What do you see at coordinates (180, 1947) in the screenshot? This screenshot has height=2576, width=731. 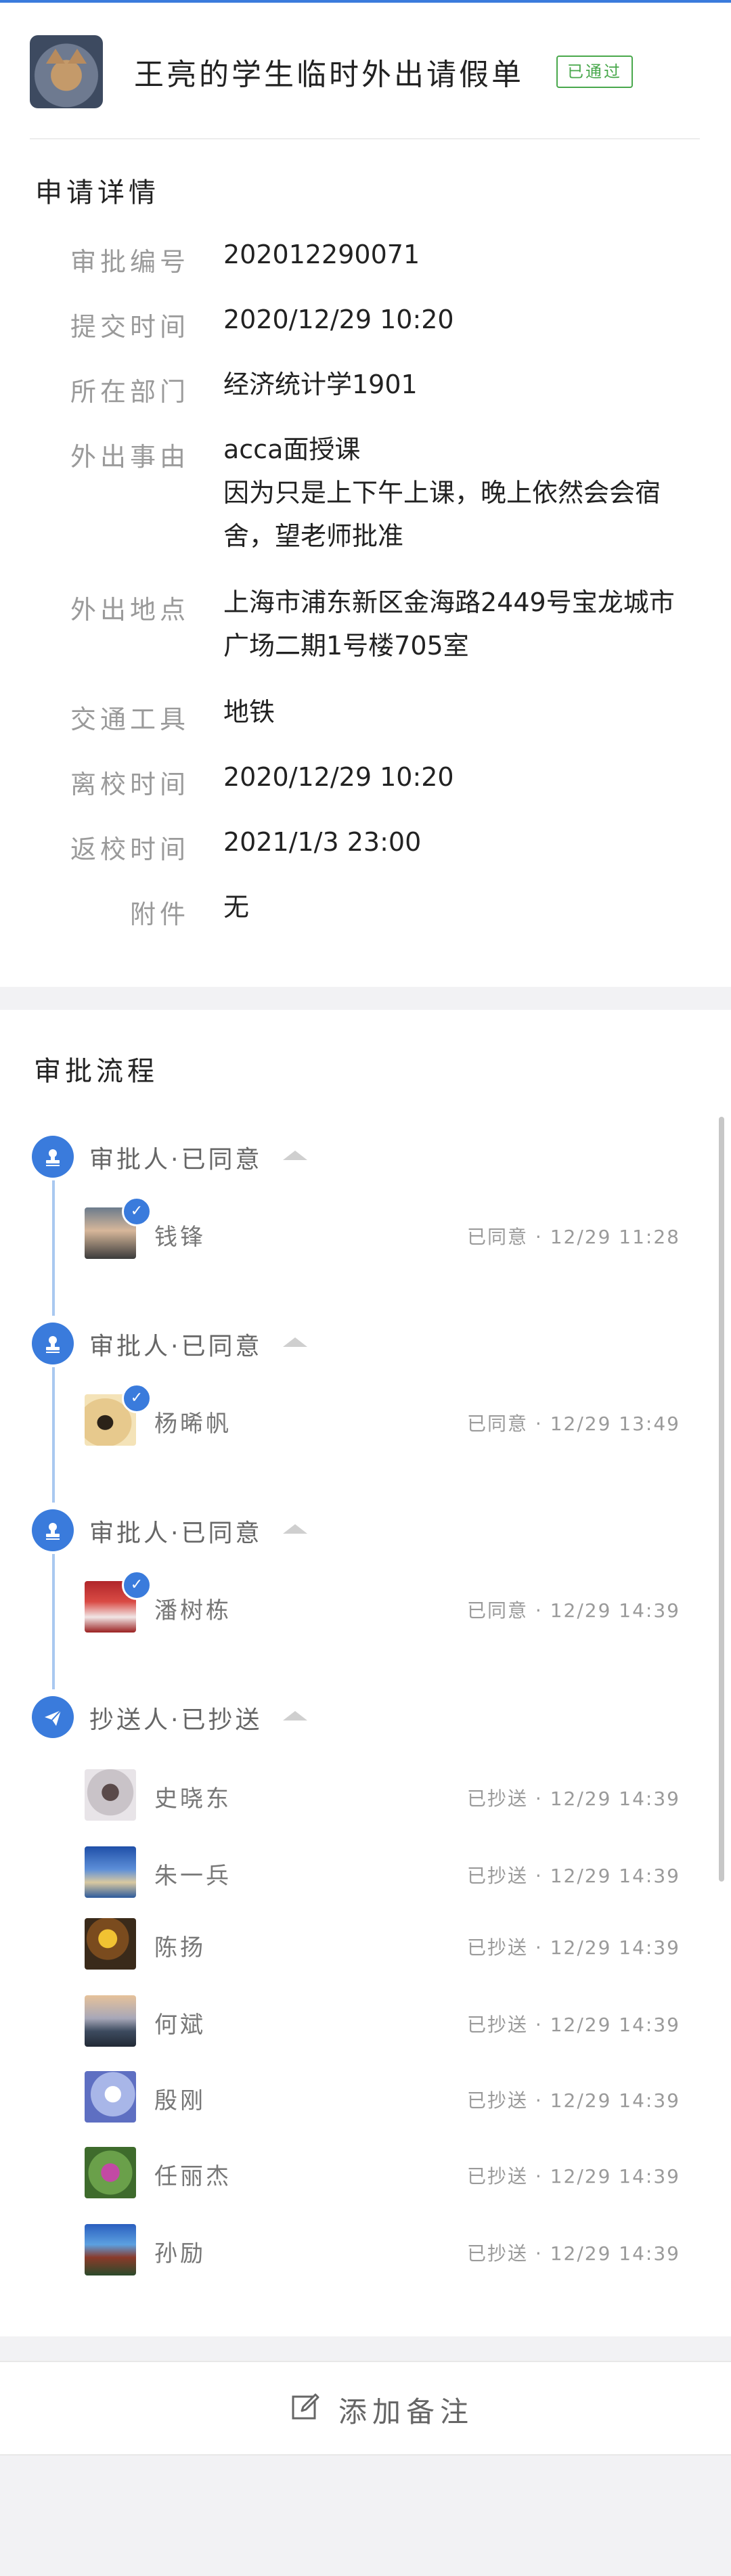 I see `cc-name: 陈扬` at bounding box center [180, 1947].